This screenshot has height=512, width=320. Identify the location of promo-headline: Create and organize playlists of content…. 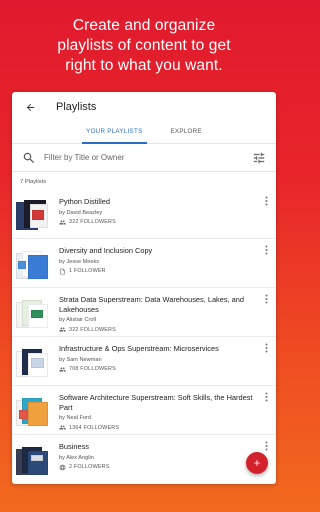
(144, 46).